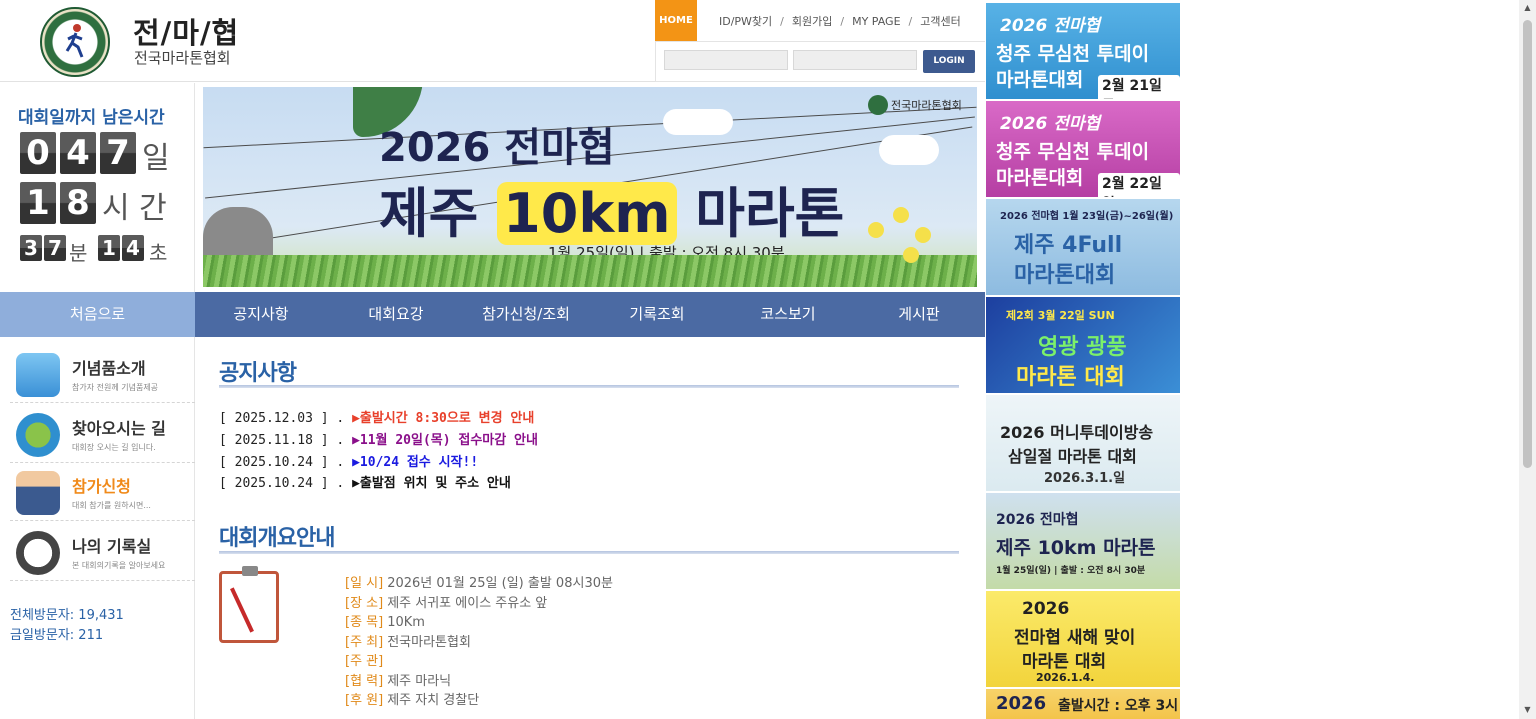 This screenshot has height=719, width=1536. What do you see at coordinates (415, 462) in the screenshot?
I see `notice-link: ▶10/24 접수 시작!!` at bounding box center [415, 462].